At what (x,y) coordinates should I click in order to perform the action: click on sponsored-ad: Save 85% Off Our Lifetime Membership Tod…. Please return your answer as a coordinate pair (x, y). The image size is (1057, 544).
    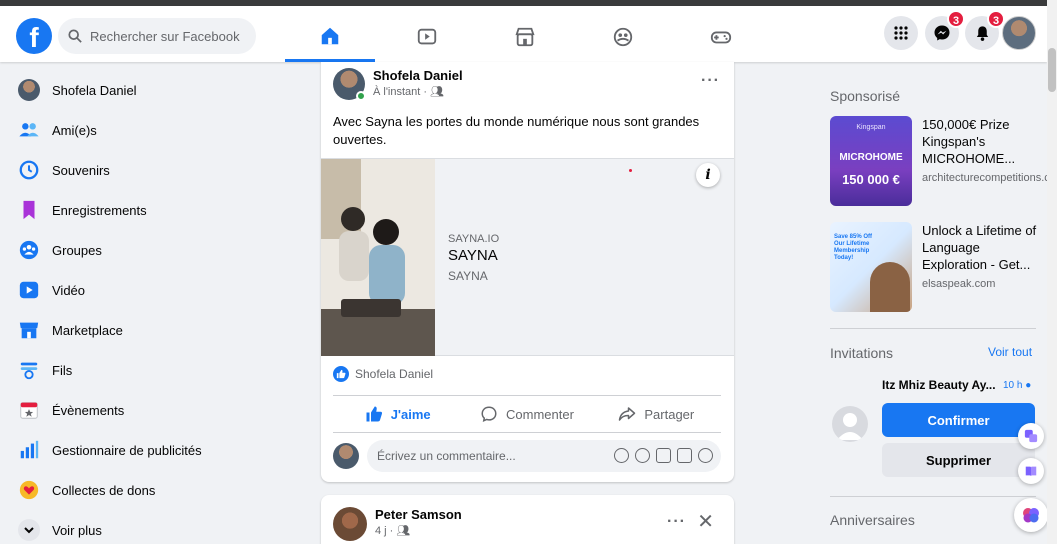
    Looking at the image, I should click on (935, 267).